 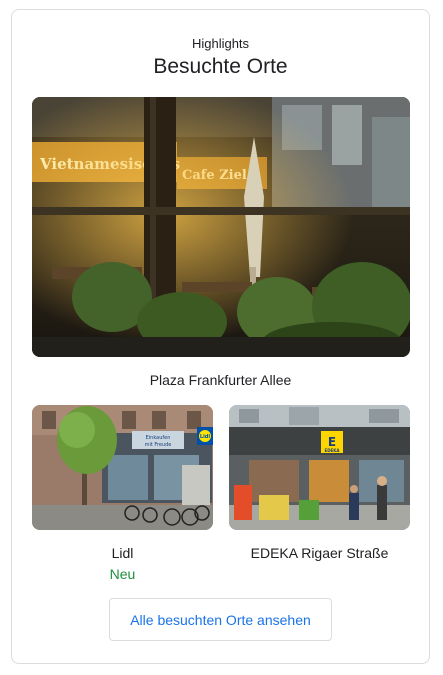 What do you see at coordinates (205, 437) in the screenshot?
I see `svg-text: Lidl` at bounding box center [205, 437].